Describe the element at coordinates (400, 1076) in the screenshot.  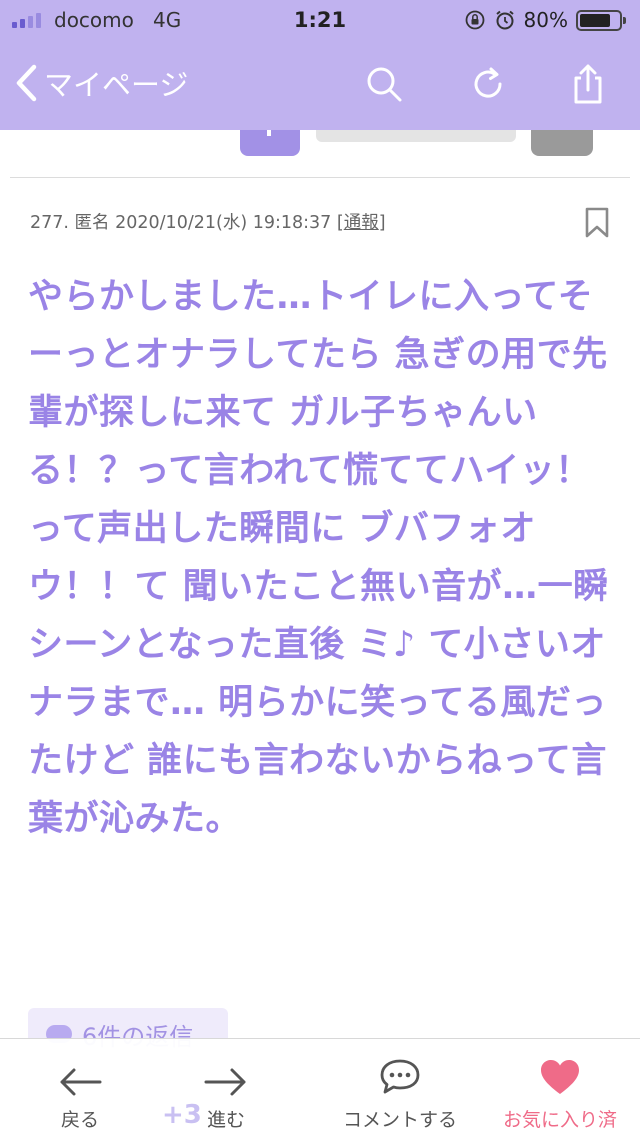
I see `comment-bubble-icon` at that location.